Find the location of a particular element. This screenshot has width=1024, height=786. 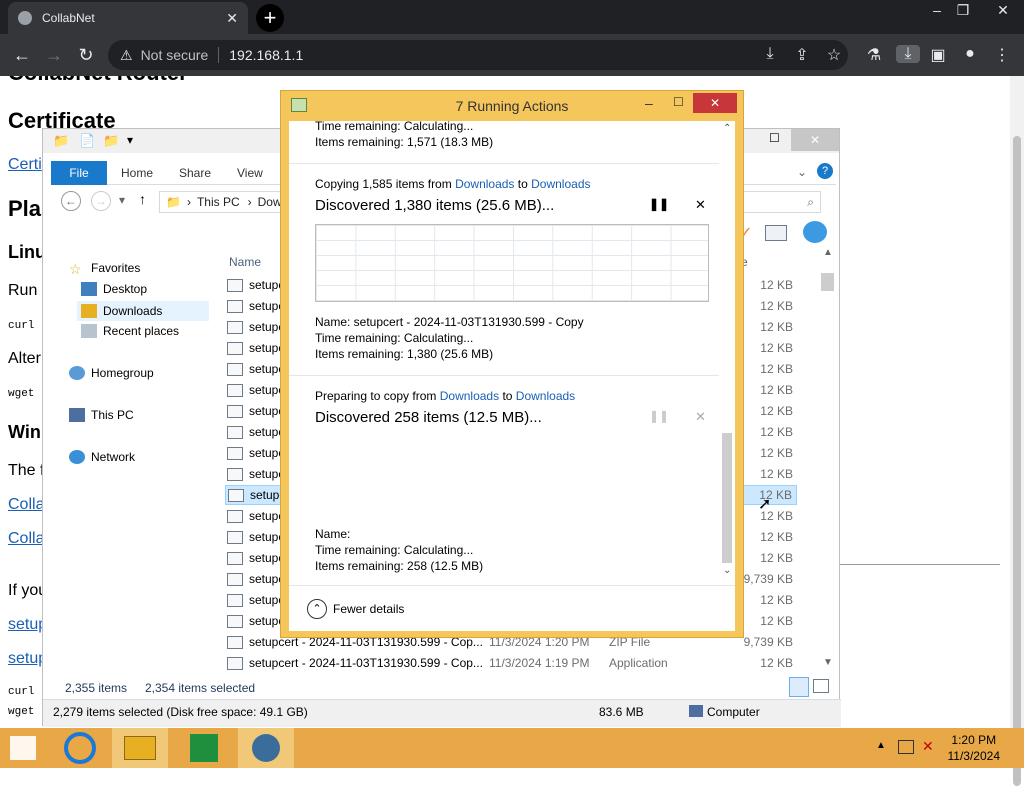

network-icon is located at coordinates (77, 457).